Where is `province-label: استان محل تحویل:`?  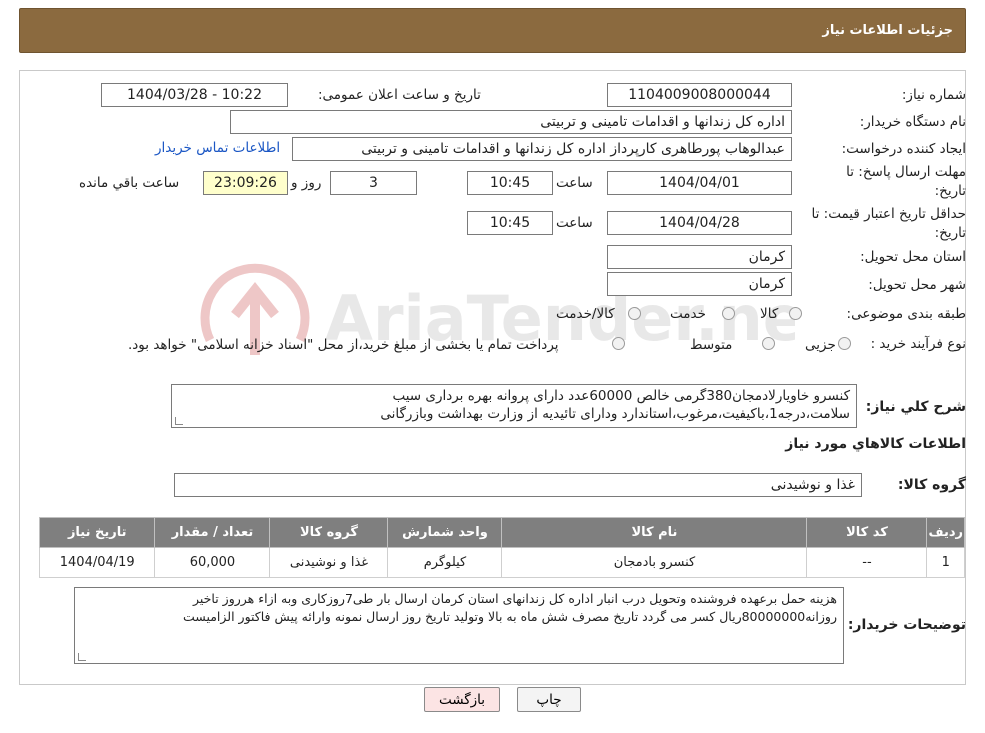
province-label: استان محل تحویل: is located at coordinates (913, 257).